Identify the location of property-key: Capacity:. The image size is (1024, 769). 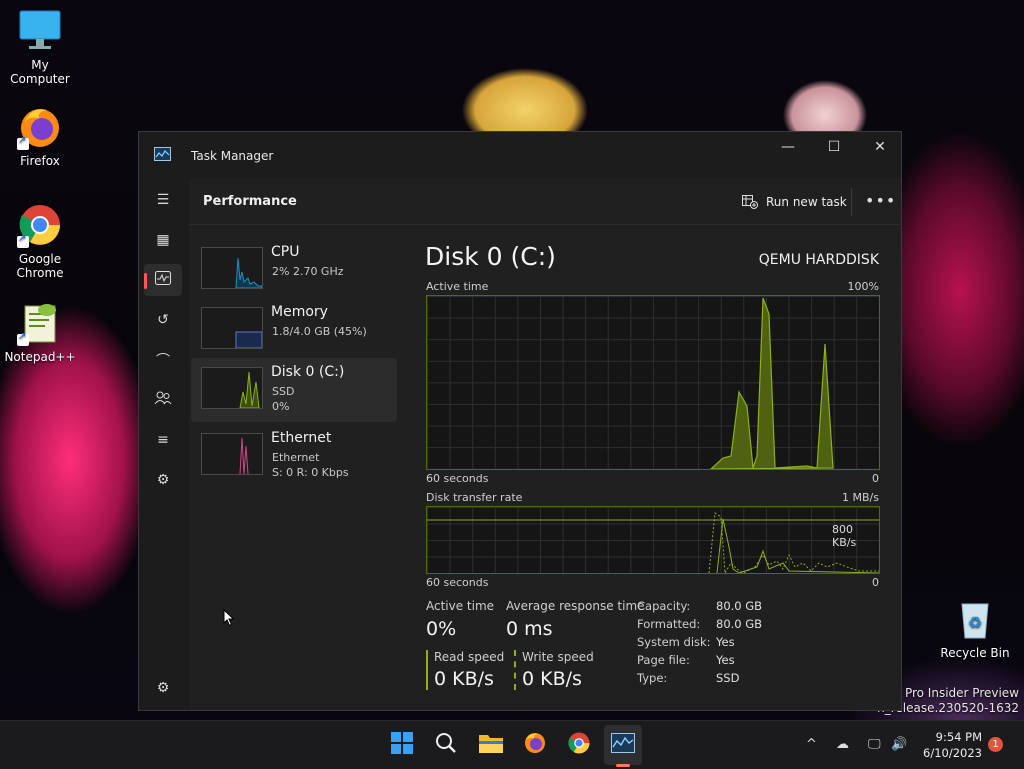
(664, 606).